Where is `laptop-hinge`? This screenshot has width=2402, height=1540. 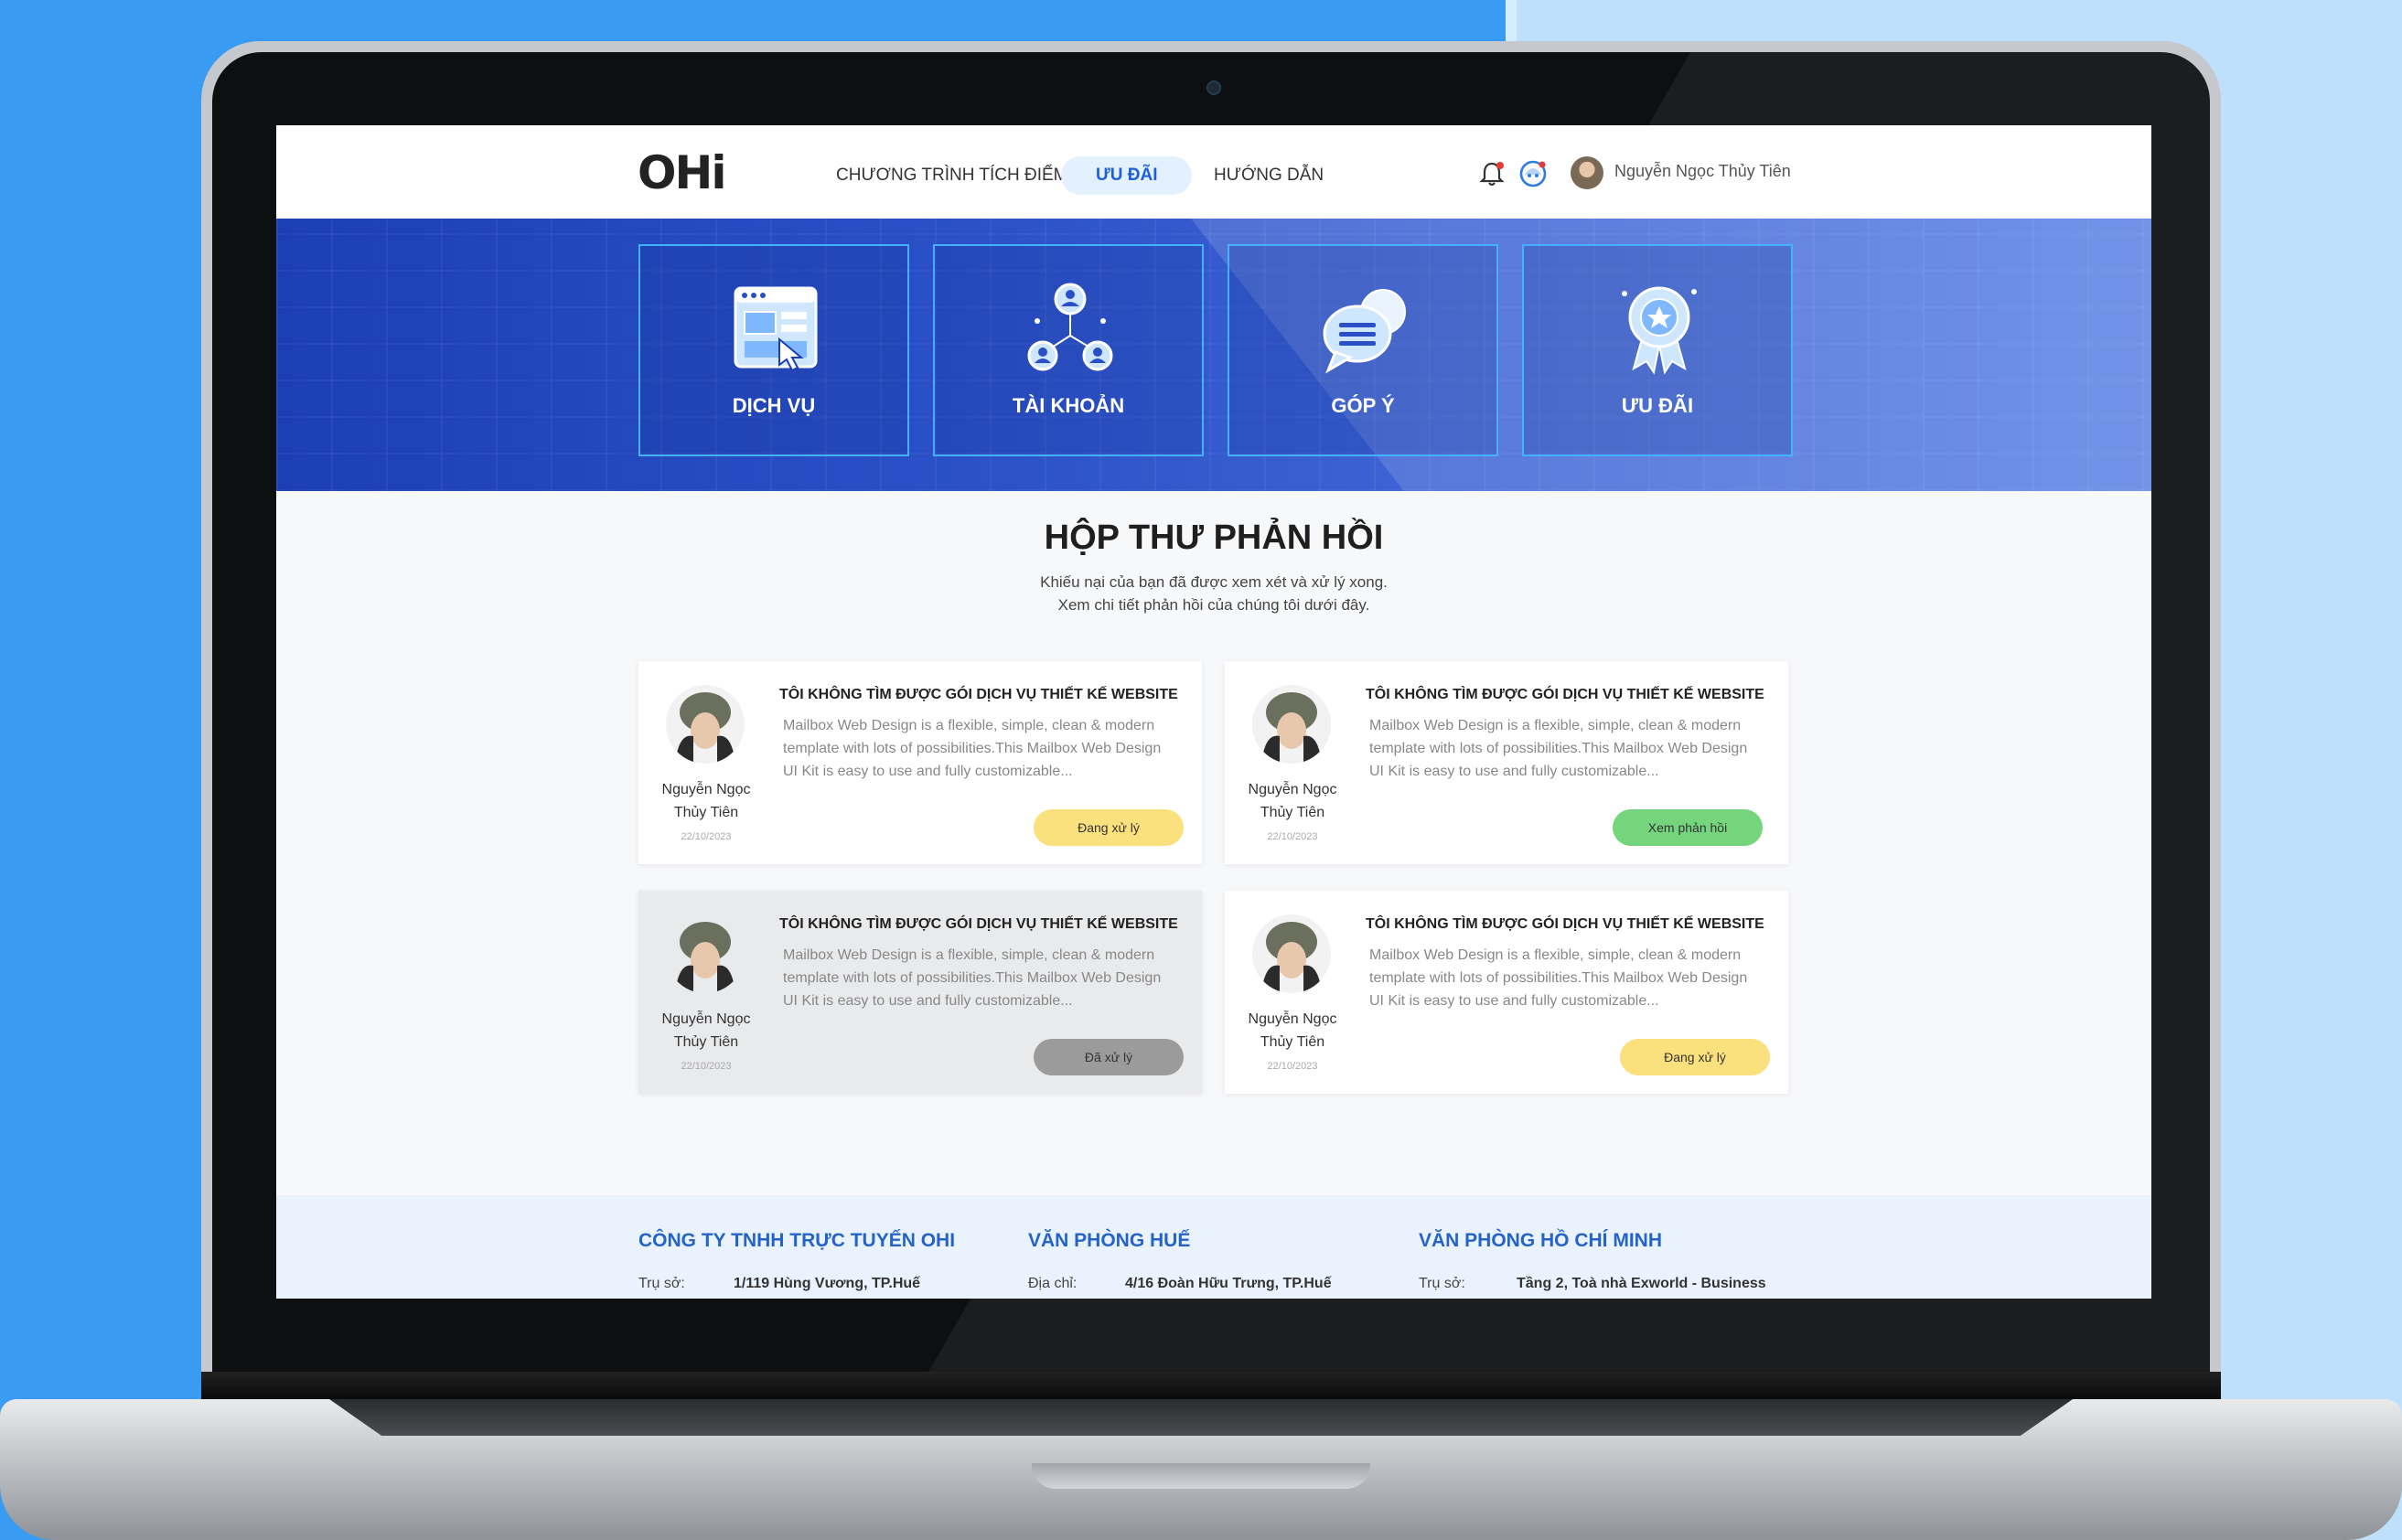 laptop-hinge is located at coordinates (1211, 1386).